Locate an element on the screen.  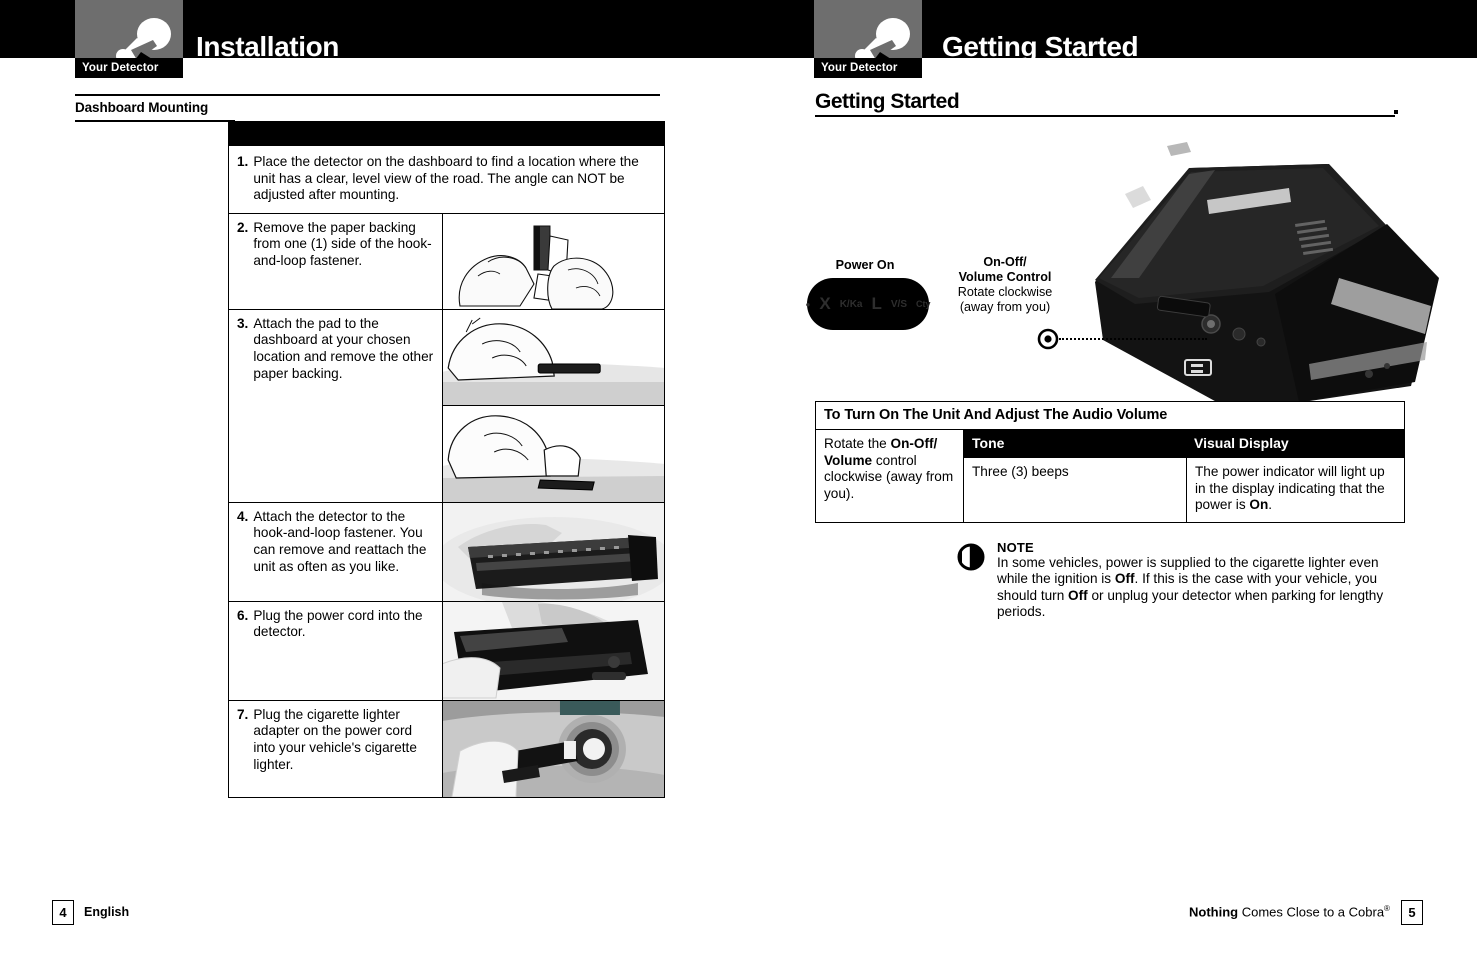
lcd-seg-kka: K/Ka is located at coordinates (851, 304).